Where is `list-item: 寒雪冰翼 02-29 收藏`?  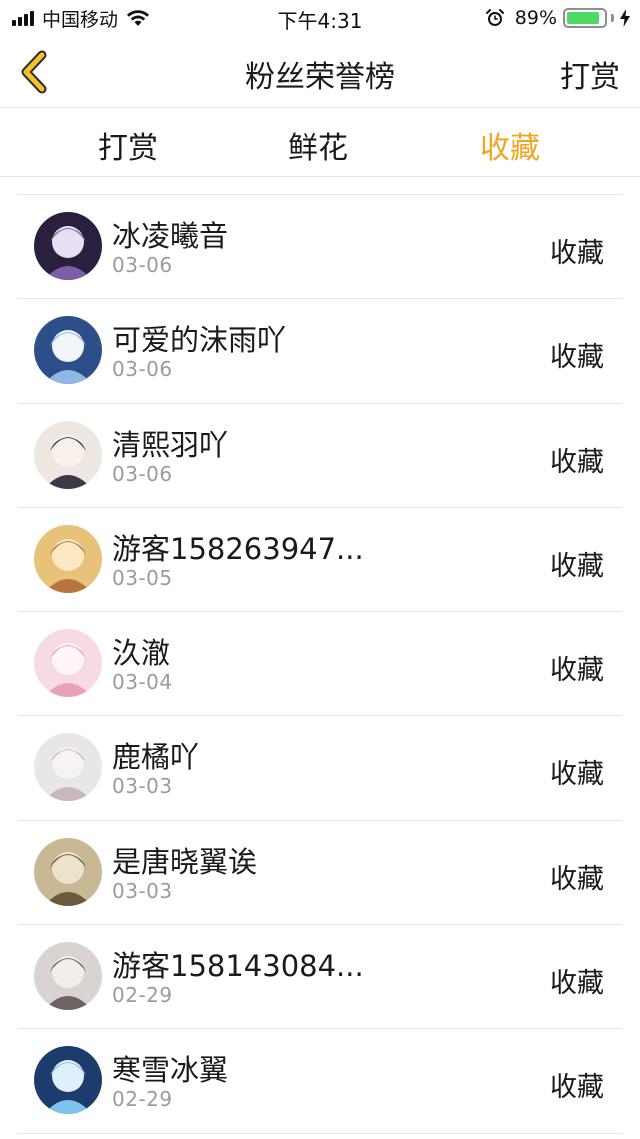 list-item: 寒雪冰翼 02-29 收藏 is located at coordinates (320, 1081).